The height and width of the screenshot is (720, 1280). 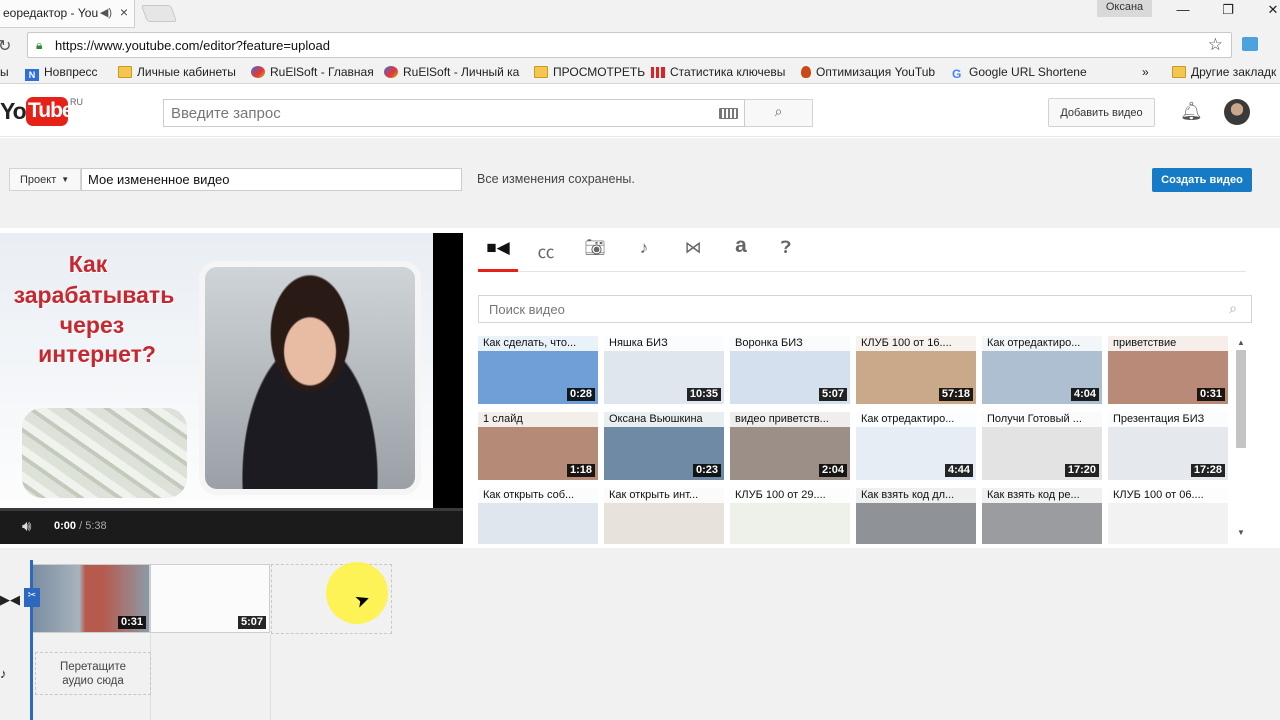 What do you see at coordinates (693, 255) in the screenshot?
I see `transitions-icon: ⋈` at bounding box center [693, 255].